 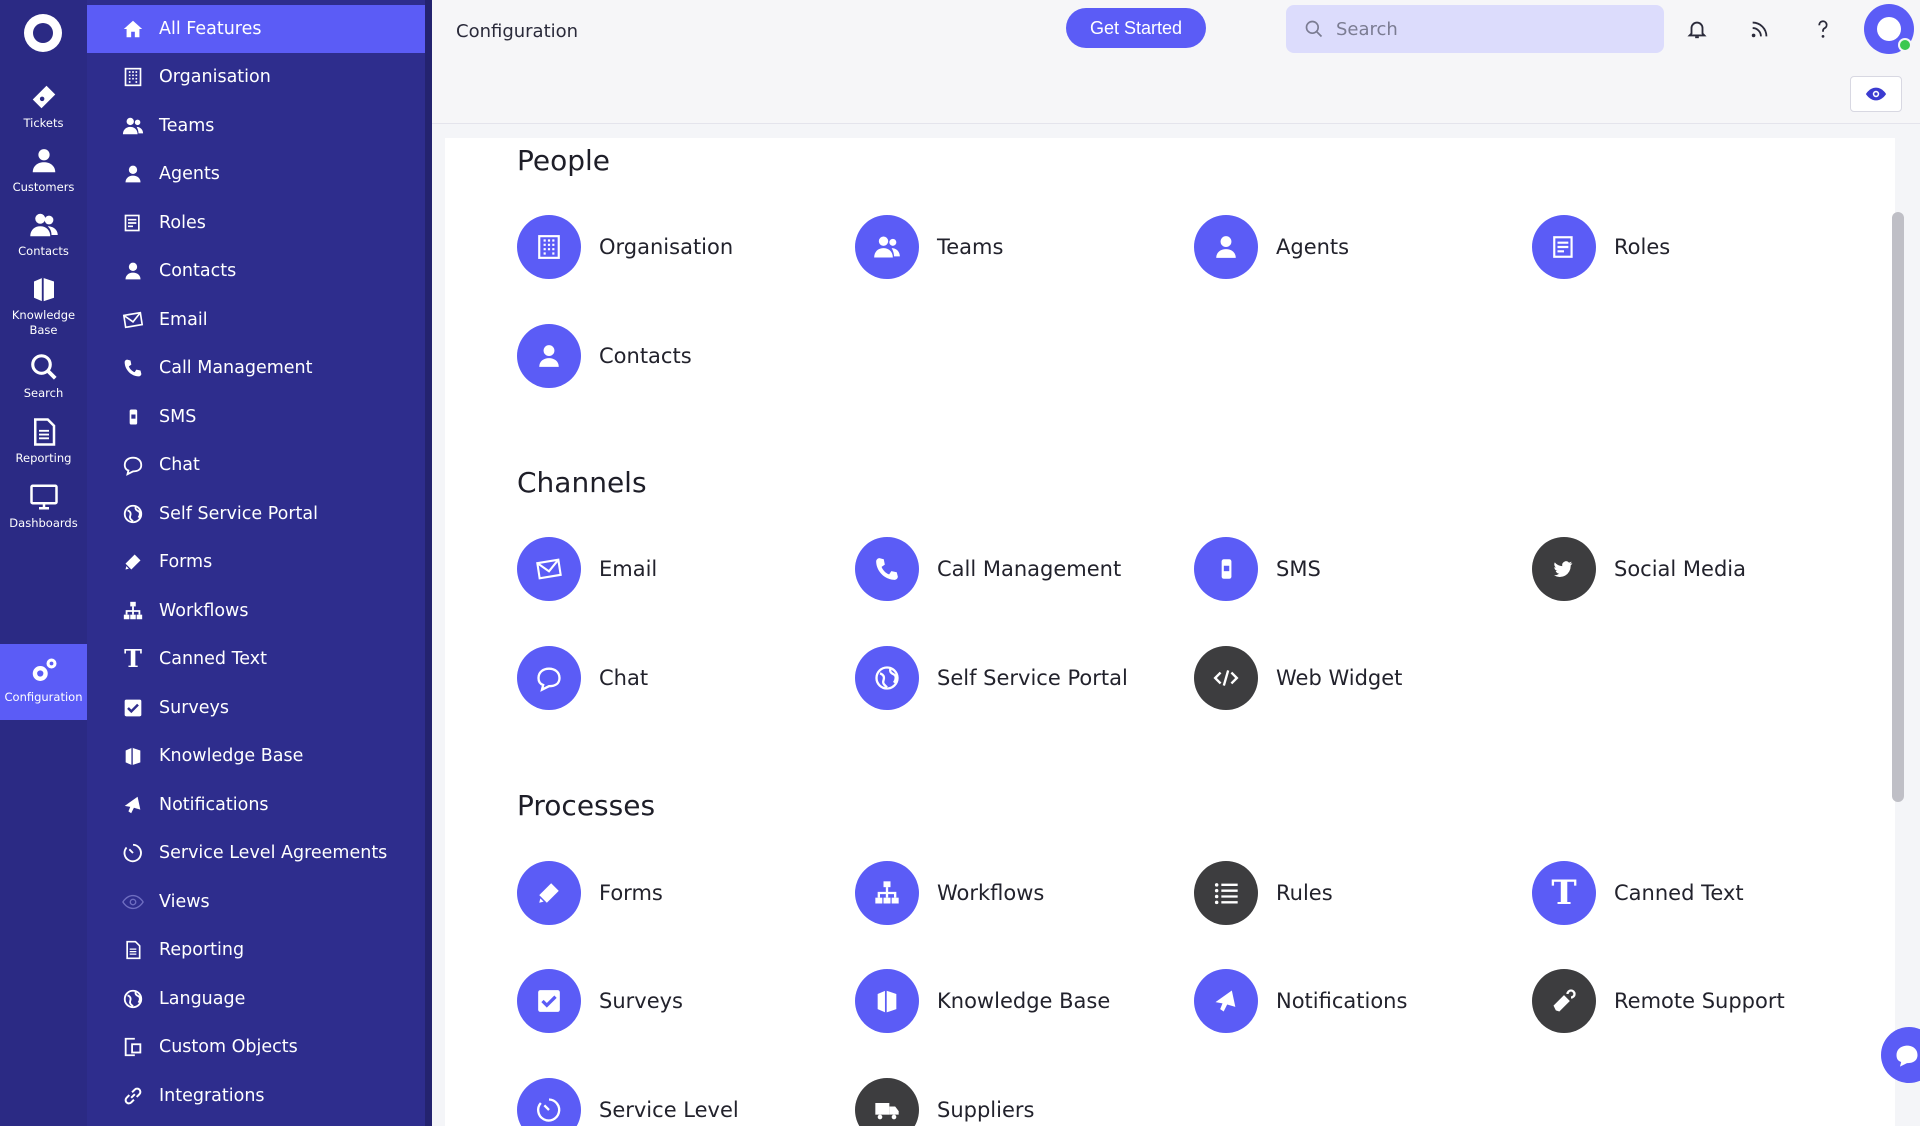 What do you see at coordinates (259, 417) in the screenshot?
I see `sidebar-item-sms: SMS` at bounding box center [259, 417].